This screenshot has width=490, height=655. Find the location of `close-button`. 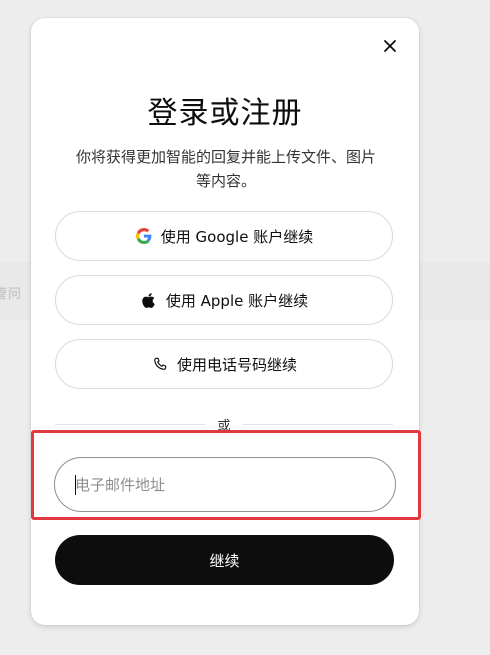

close-button is located at coordinates (390, 46).